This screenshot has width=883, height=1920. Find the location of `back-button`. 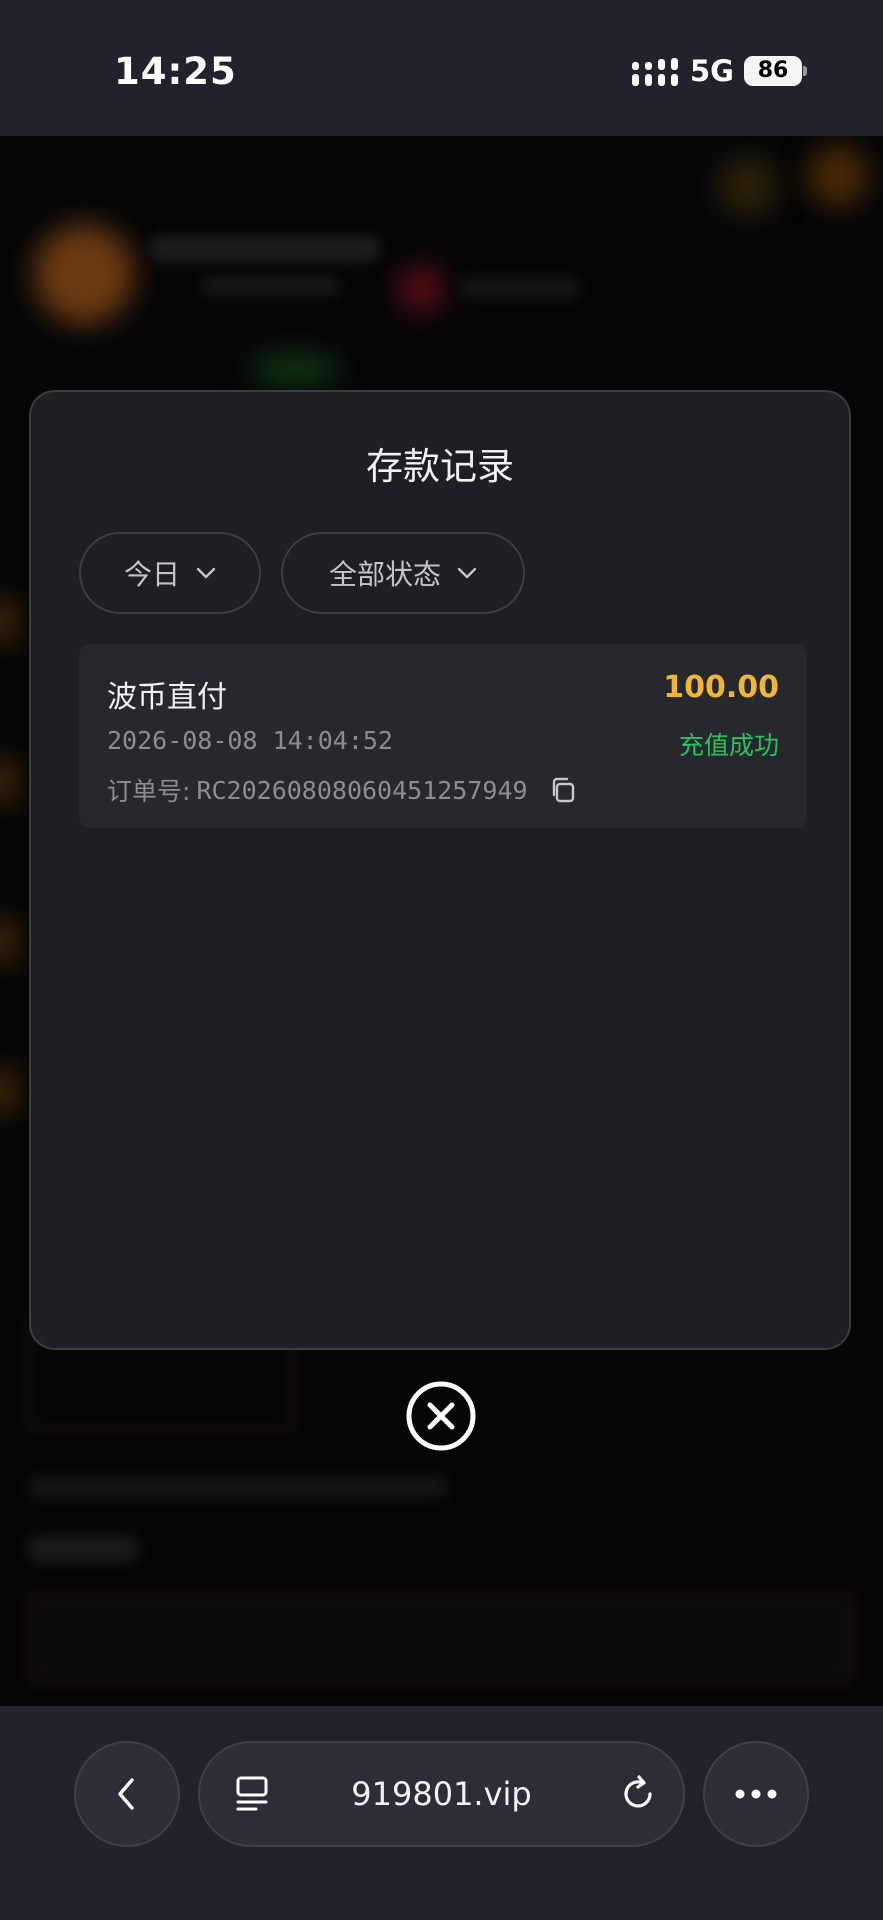

back-button is located at coordinates (127, 1794).